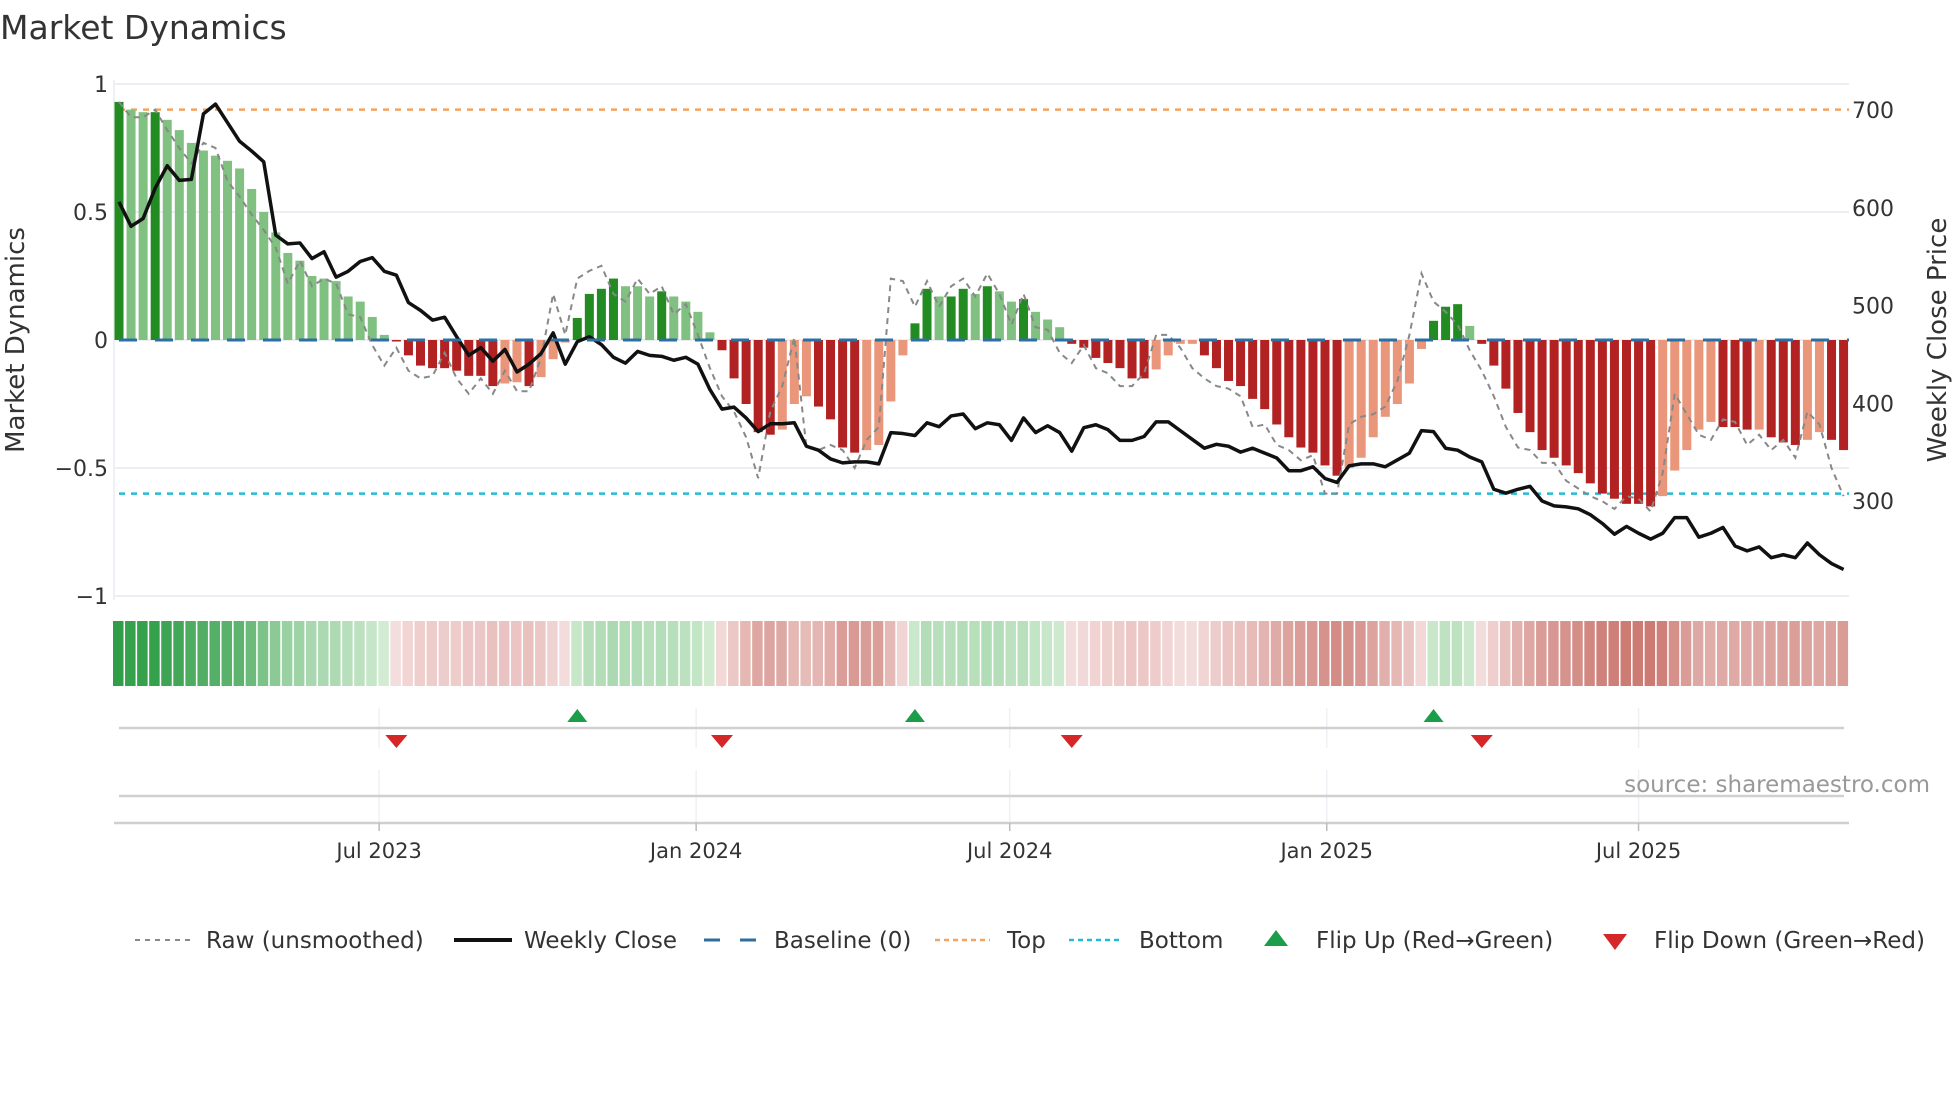 This screenshot has width=1960, height=1102. What do you see at coordinates (600, 941) in the screenshot?
I see `legend-label-close: Weekly Close` at bounding box center [600, 941].